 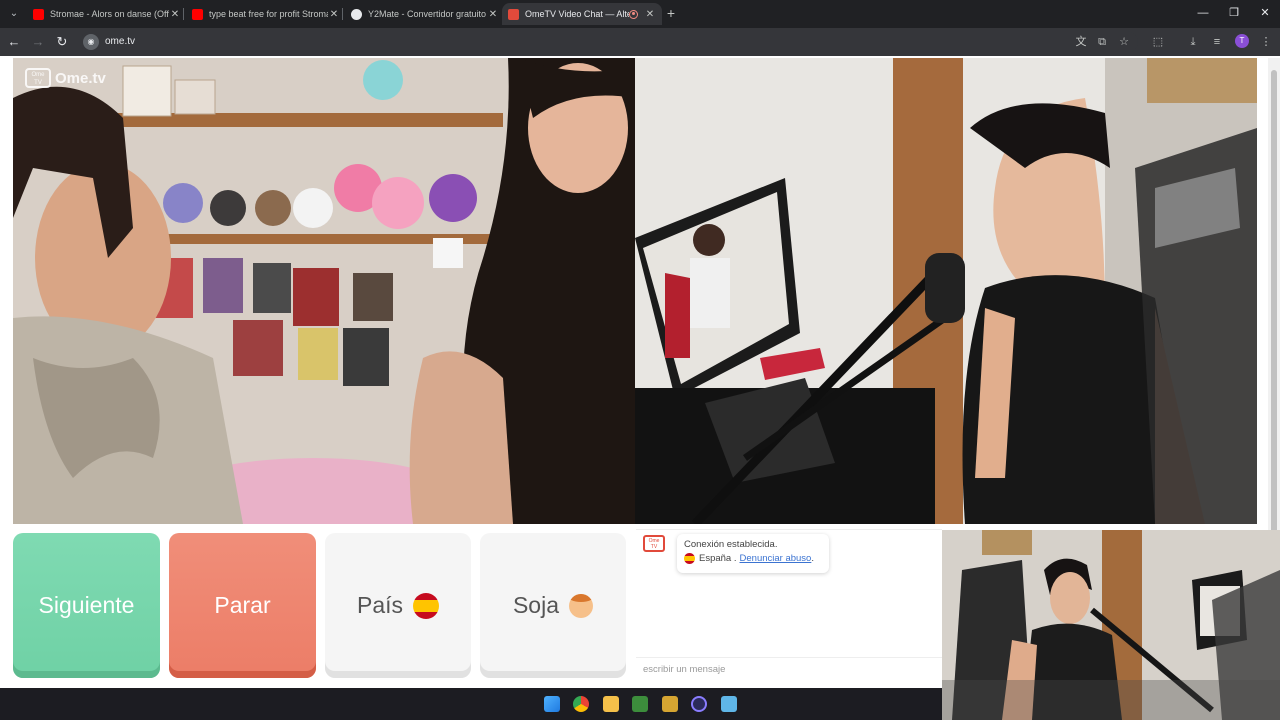 I want to click on reload-button: ↻, so click(x=62, y=42).